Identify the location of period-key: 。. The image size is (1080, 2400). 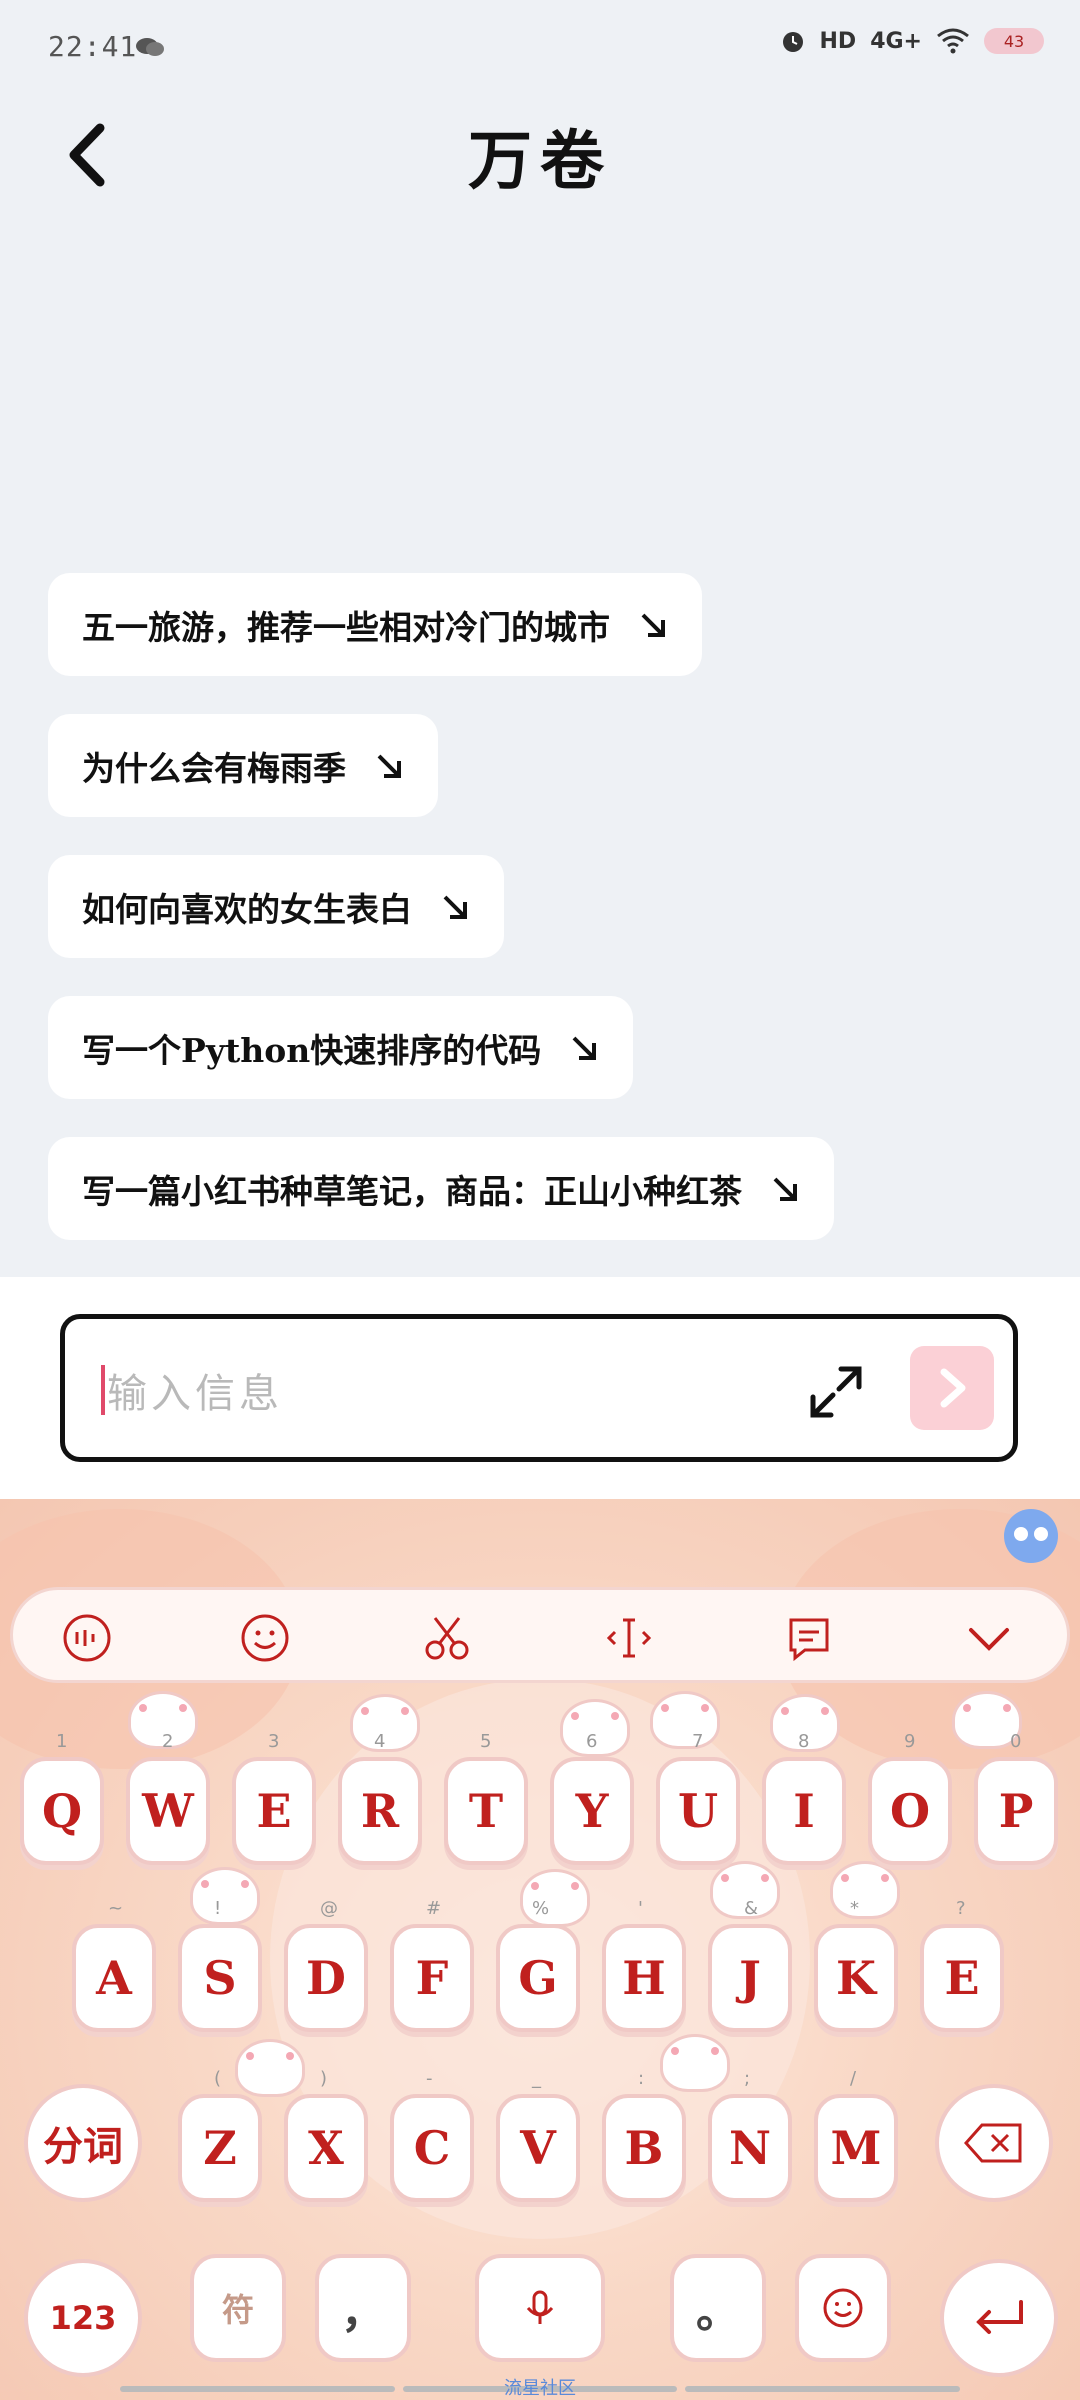
(718, 2308).